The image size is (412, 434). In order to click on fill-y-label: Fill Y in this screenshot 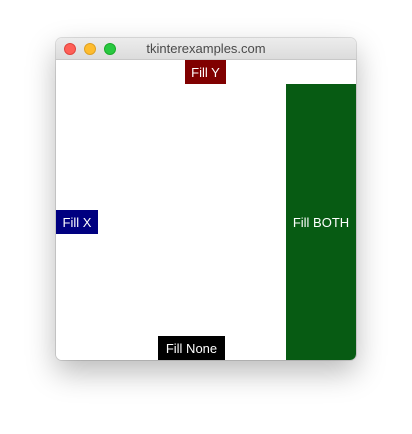, I will do `click(205, 72)`.